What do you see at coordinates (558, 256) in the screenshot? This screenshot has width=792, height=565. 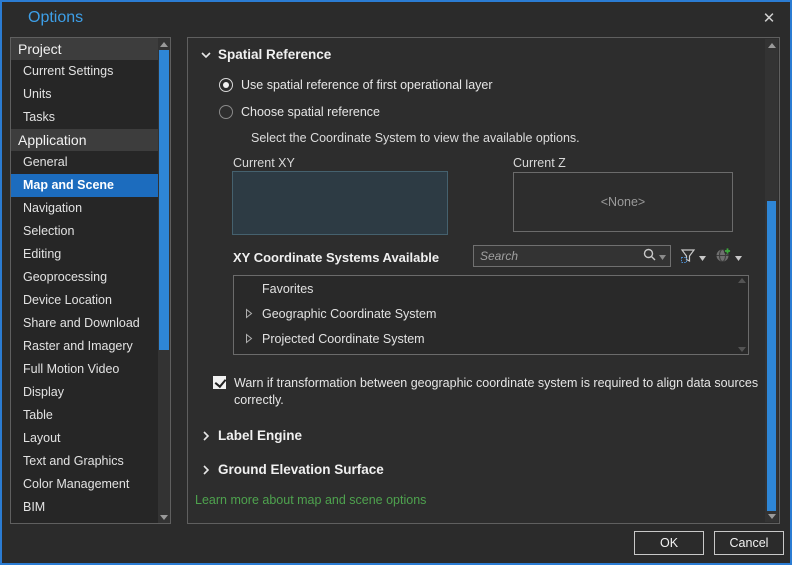 I see `search-input` at bounding box center [558, 256].